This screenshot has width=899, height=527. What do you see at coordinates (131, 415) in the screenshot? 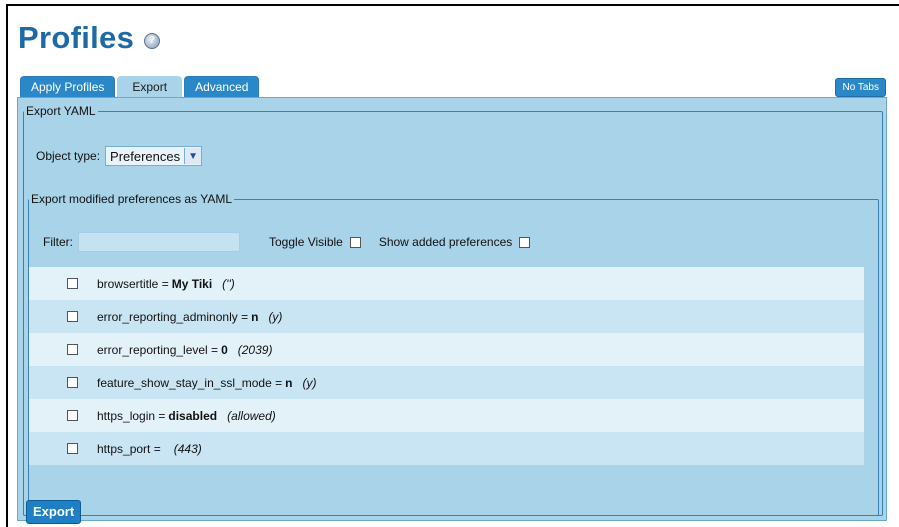
I see `pref-name: https_login =` at bounding box center [131, 415].